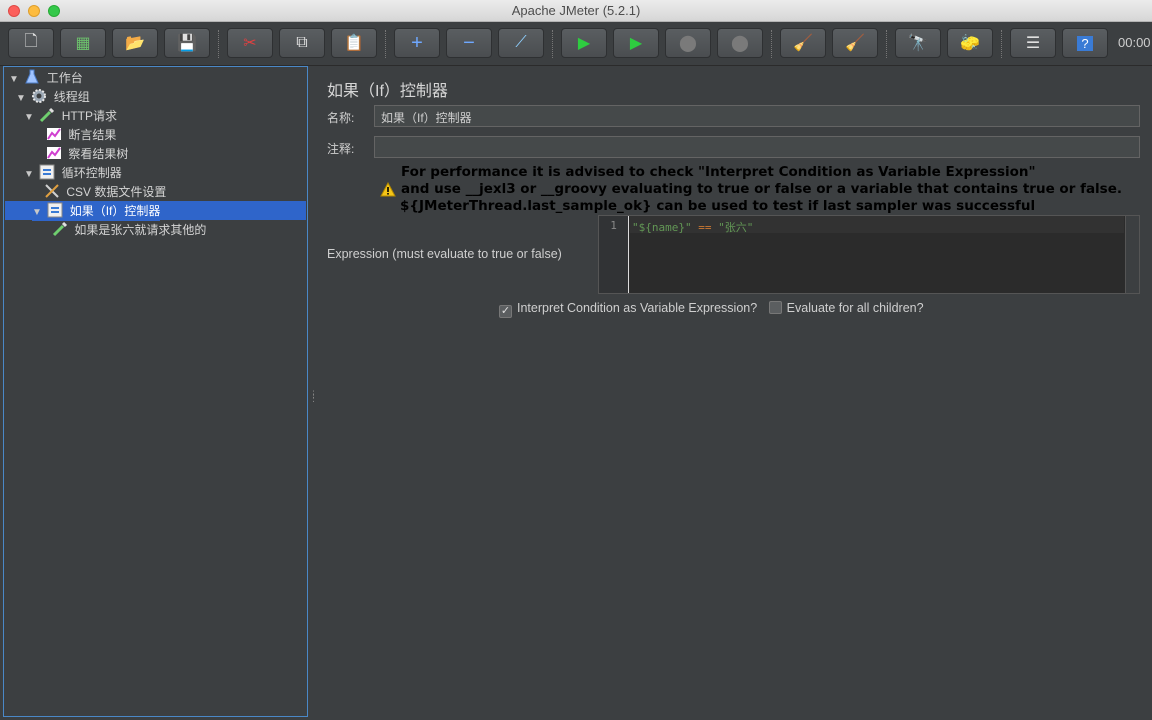 This screenshot has height=720, width=1152. I want to click on gear-icon, so click(39, 96).